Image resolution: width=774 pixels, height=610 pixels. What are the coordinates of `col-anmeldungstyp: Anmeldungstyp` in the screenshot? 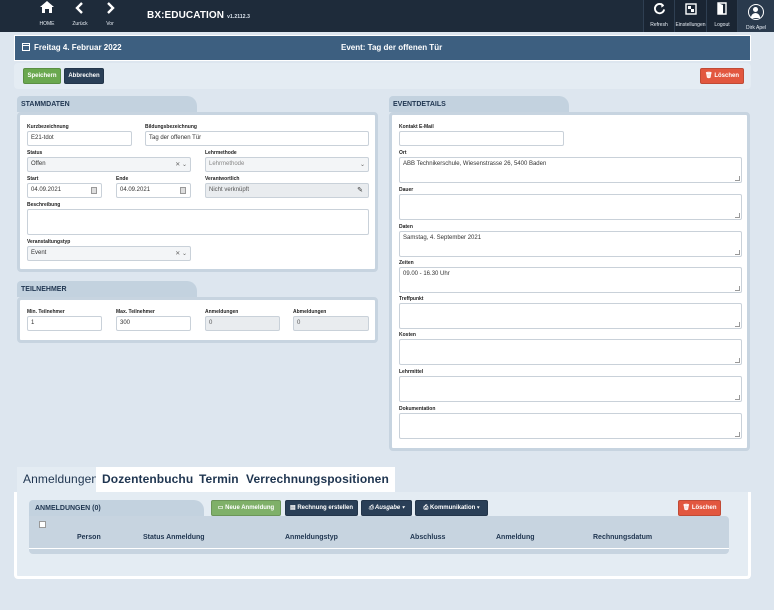 It's located at (311, 537).